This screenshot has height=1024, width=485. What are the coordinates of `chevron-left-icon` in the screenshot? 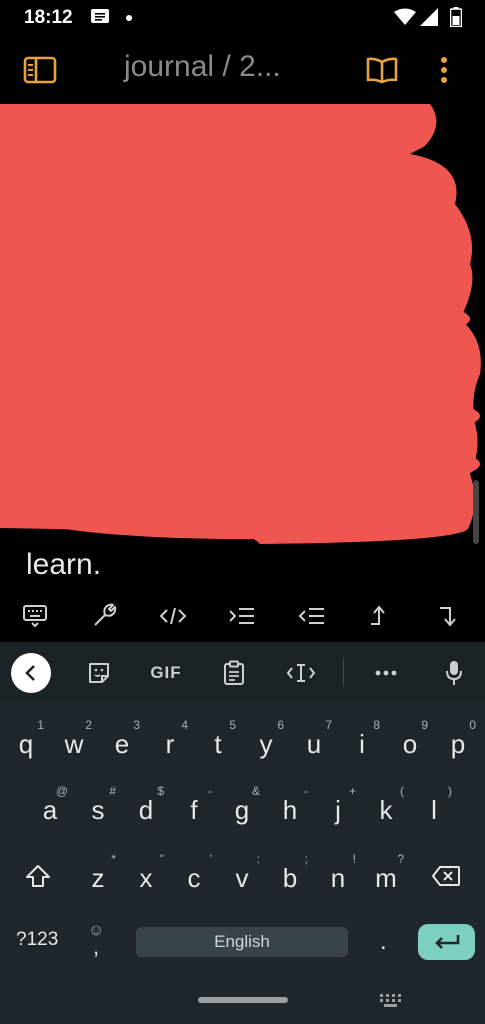 It's located at (30, 673).